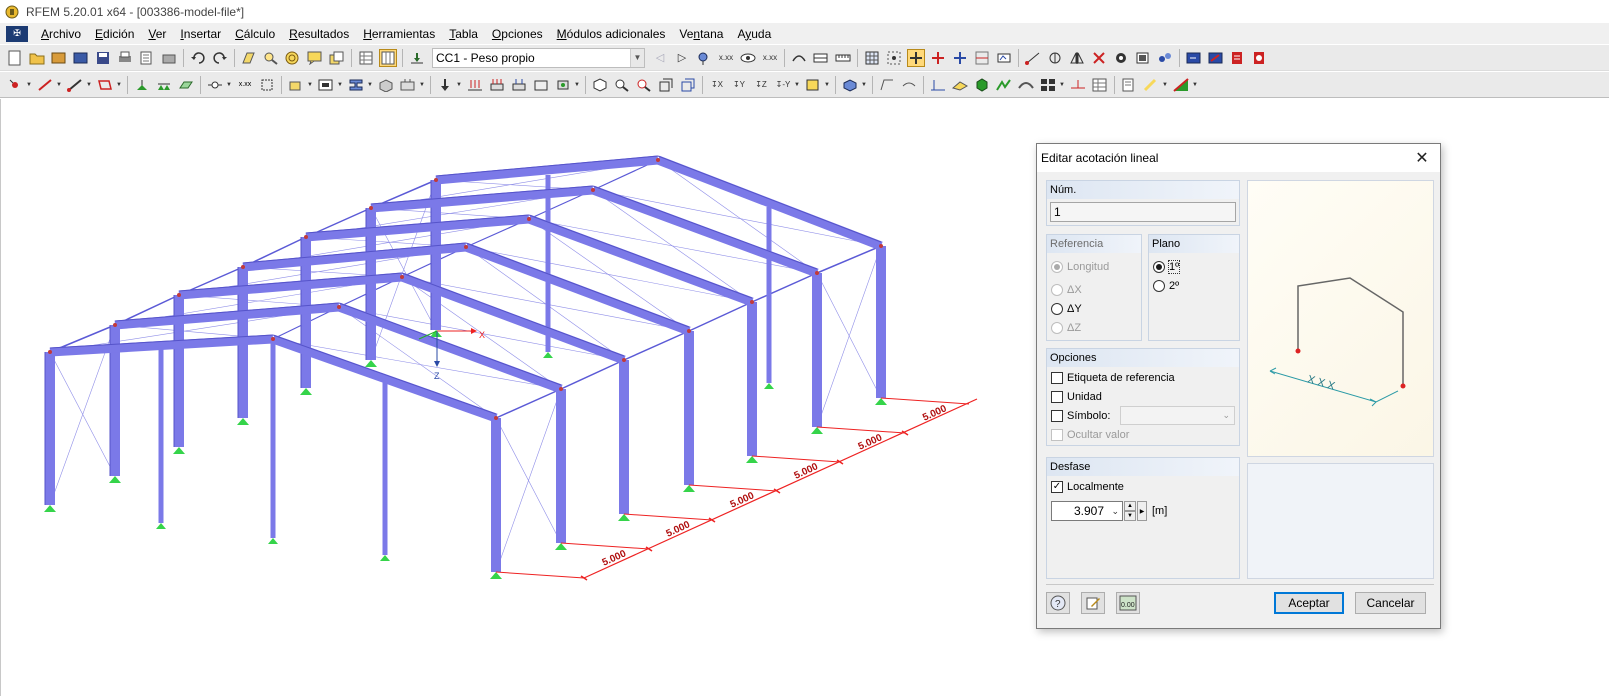 The height and width of the screenshot is (696, 1609). Describe the element at coordinates (59, 58) in the screenshot. I see `open-project-icon` at that location.